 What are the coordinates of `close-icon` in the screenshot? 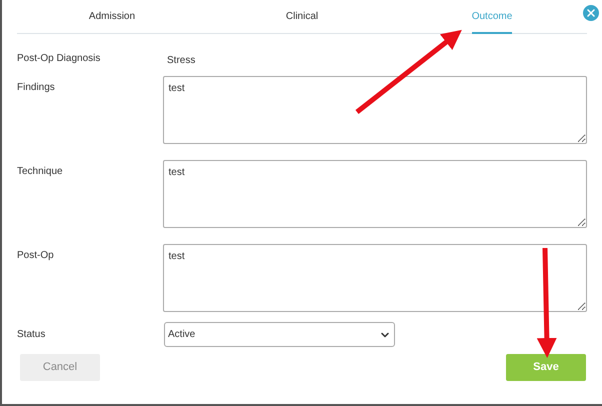 It's located at (591, 13).